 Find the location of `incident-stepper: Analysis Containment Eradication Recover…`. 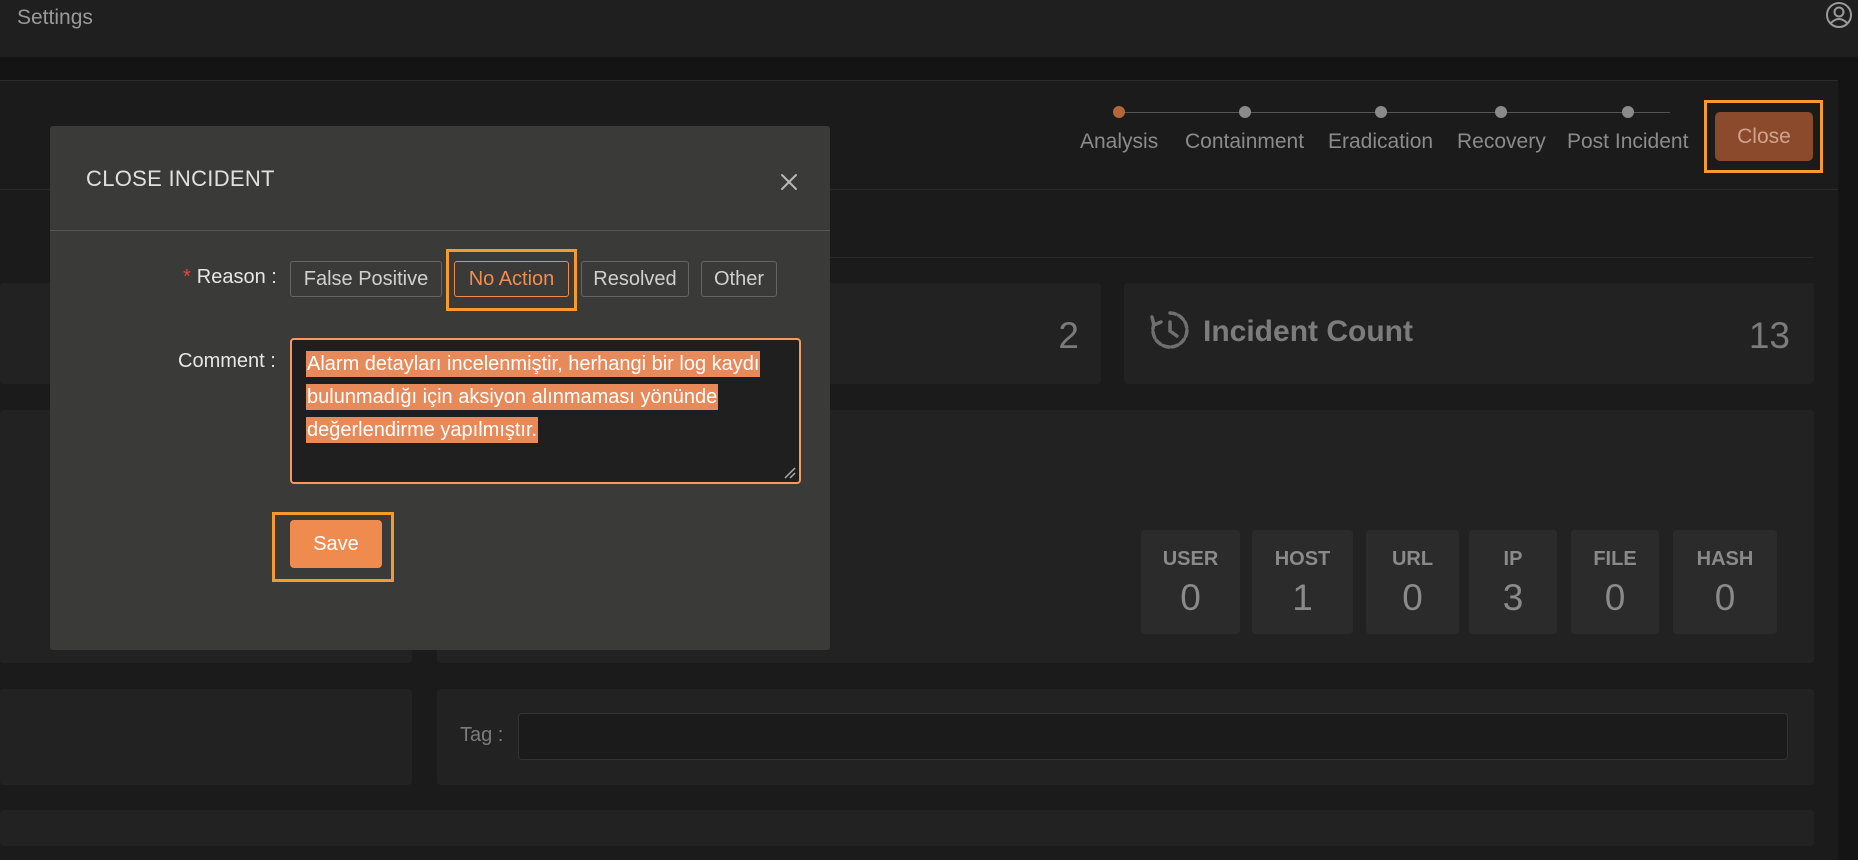

incident-stepper: Analysis Containment Eradication Recover… is located at coordinates (1395, 135).